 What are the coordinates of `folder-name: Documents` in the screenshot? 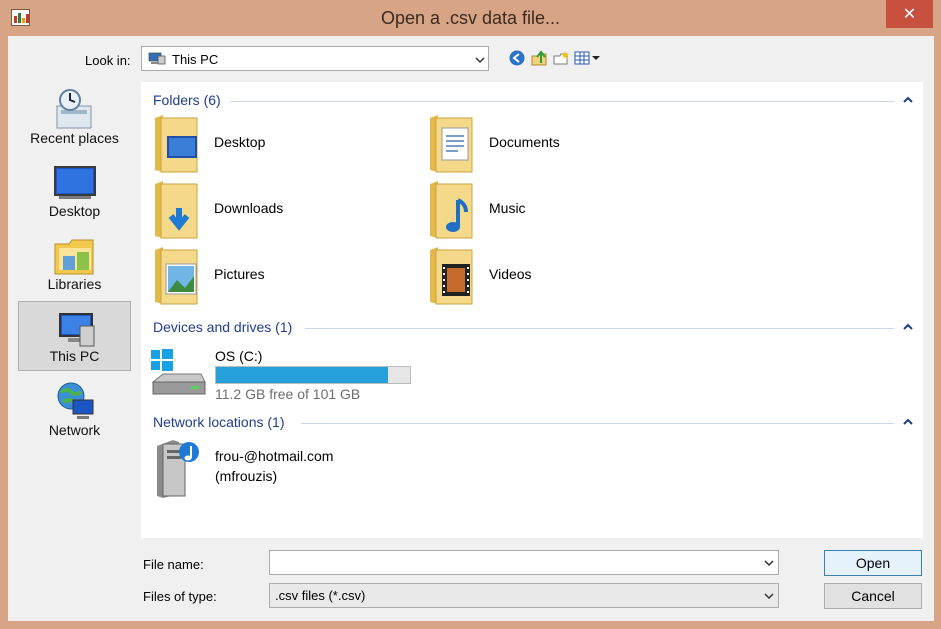 It's located at (524, 142).